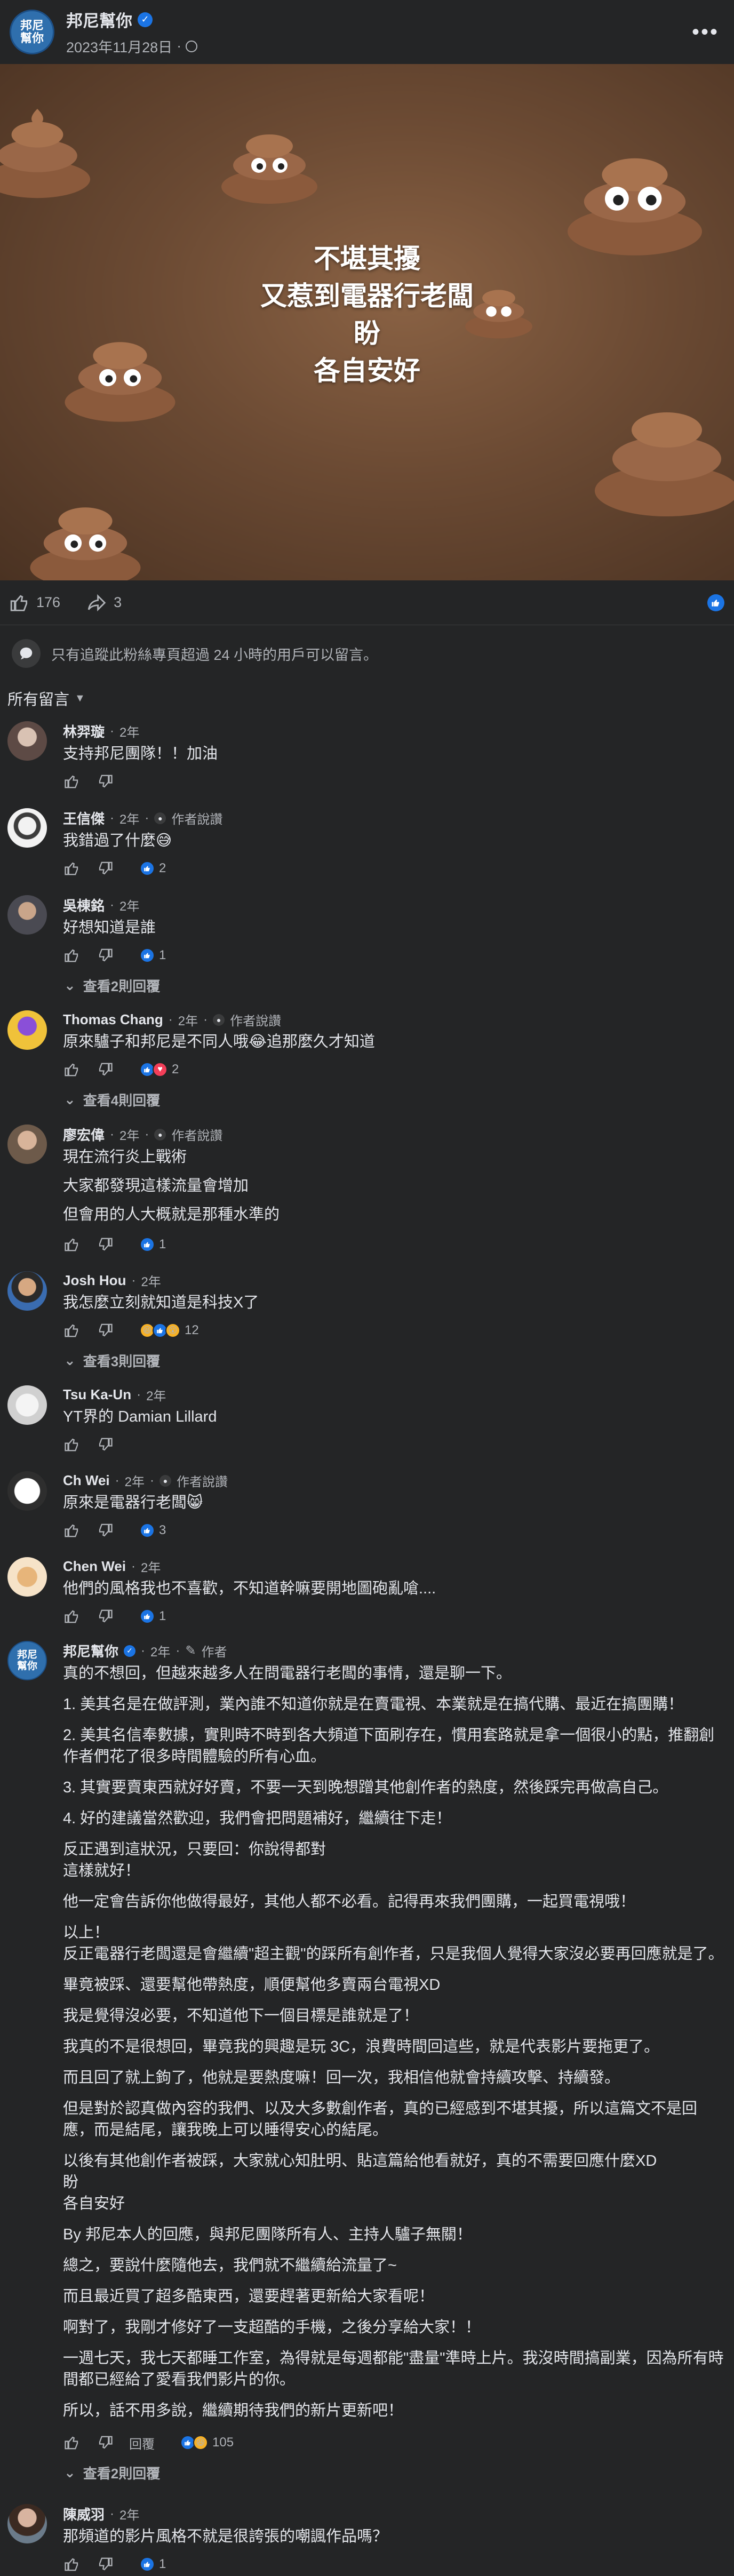  Describe the element at coordinates (207, 2442) in the screenshot. I see `reaction-summary: 😆 105` at that location.